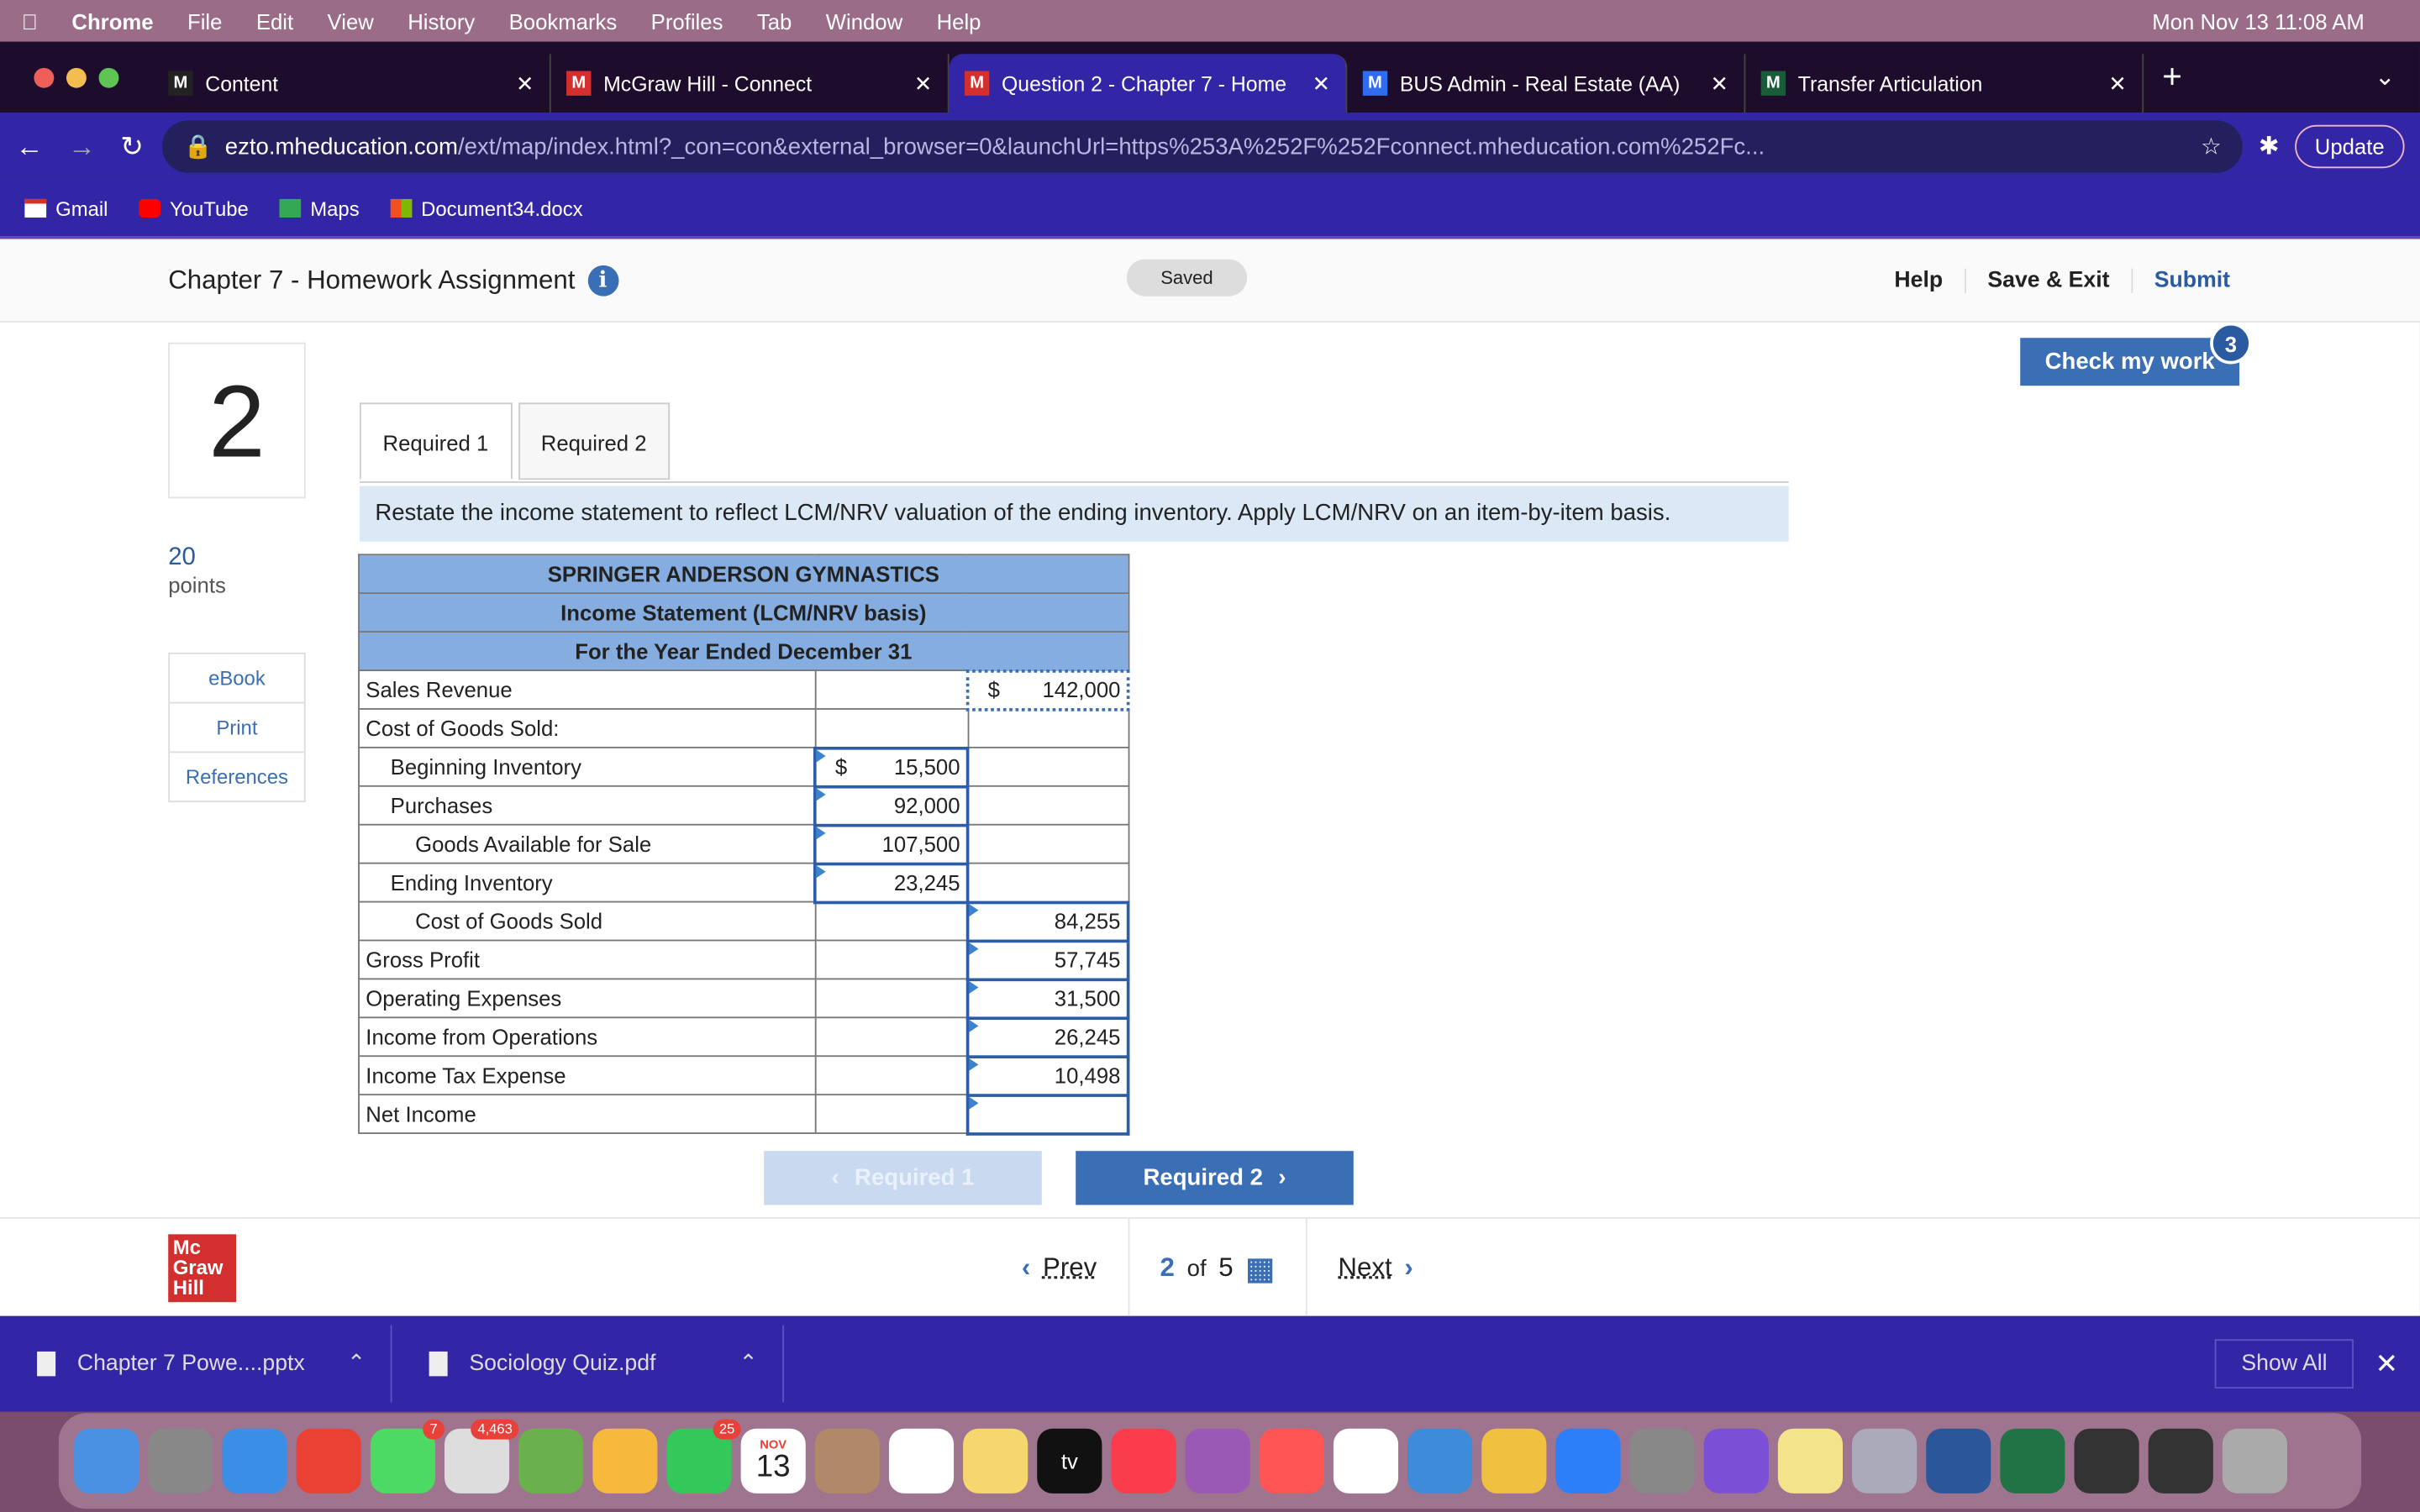 This screenshot has height=1512, width=2420. Describe the element at coordinates (77, 76) in the screenshot. I see `minimize-button` at that location.